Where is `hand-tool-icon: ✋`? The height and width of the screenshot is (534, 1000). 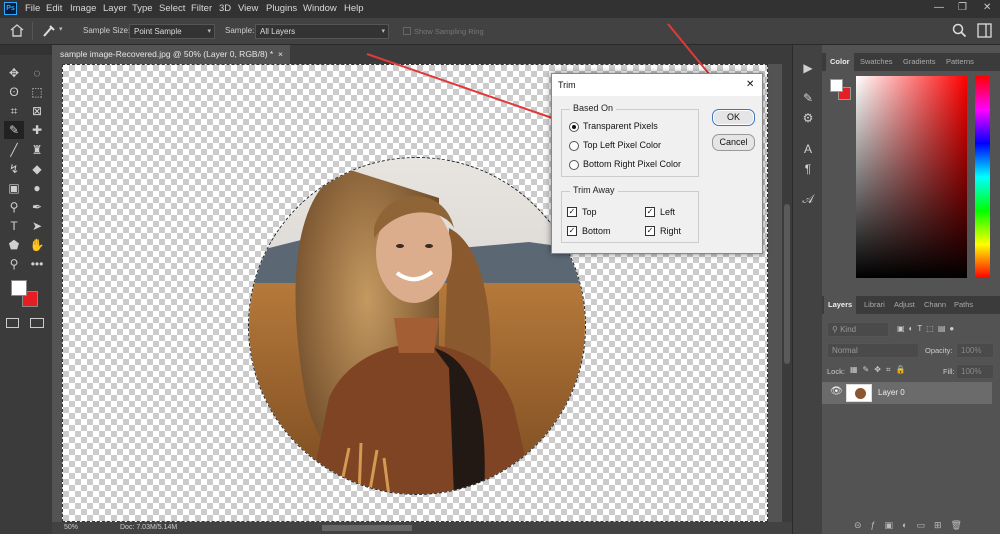 hand-tool-icon: ✋ is located at coordinates (37, 245).